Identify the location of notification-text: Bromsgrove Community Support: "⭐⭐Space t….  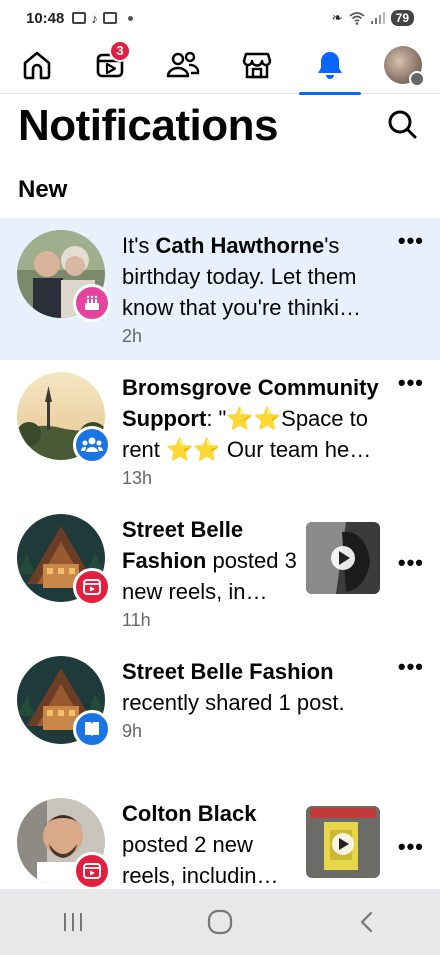
(250, 418).